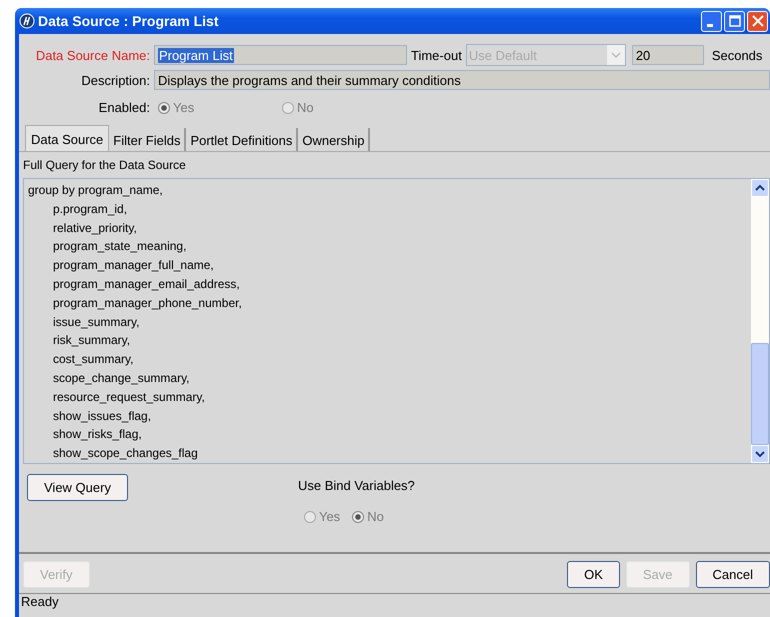 This screenshot has width=770, height=617. Describe the element at coordinates (67, 138) in the screenshot. I see `tab: Data Source` at that location.